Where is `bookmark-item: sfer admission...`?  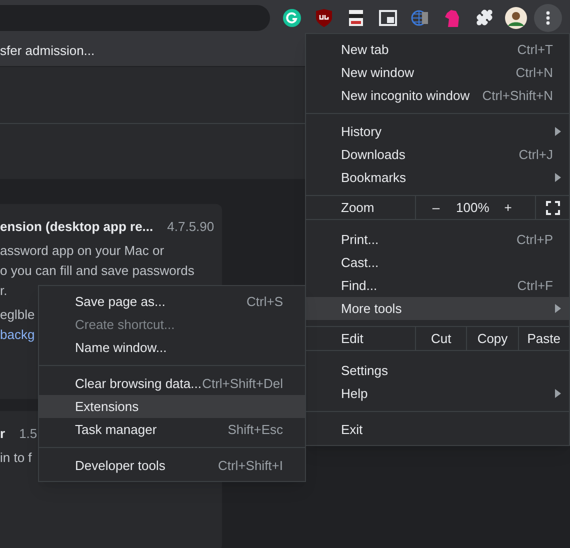 bookmark-item: sfer admission... is located at coordinates (47, 50).